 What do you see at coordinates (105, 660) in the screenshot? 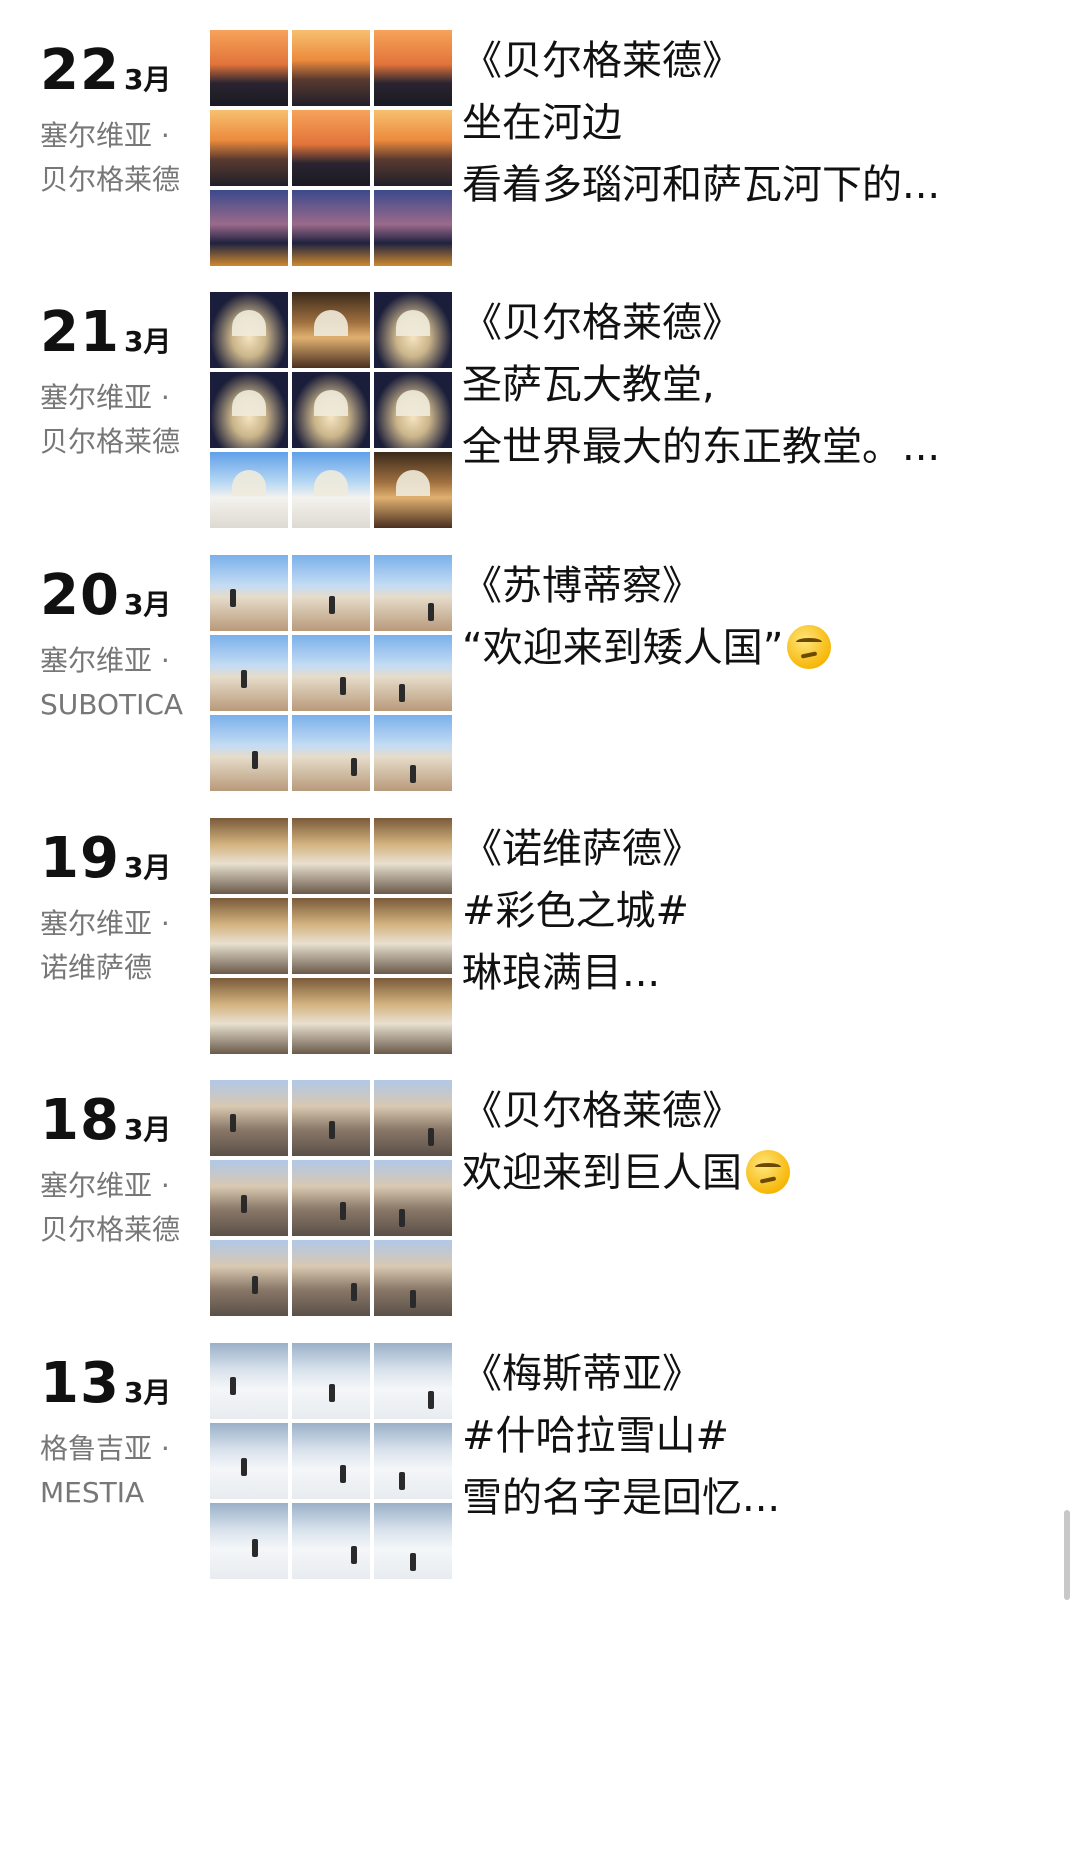
I see `location-line: 塞尔维亚 ·` at bounding box center [105, 660].